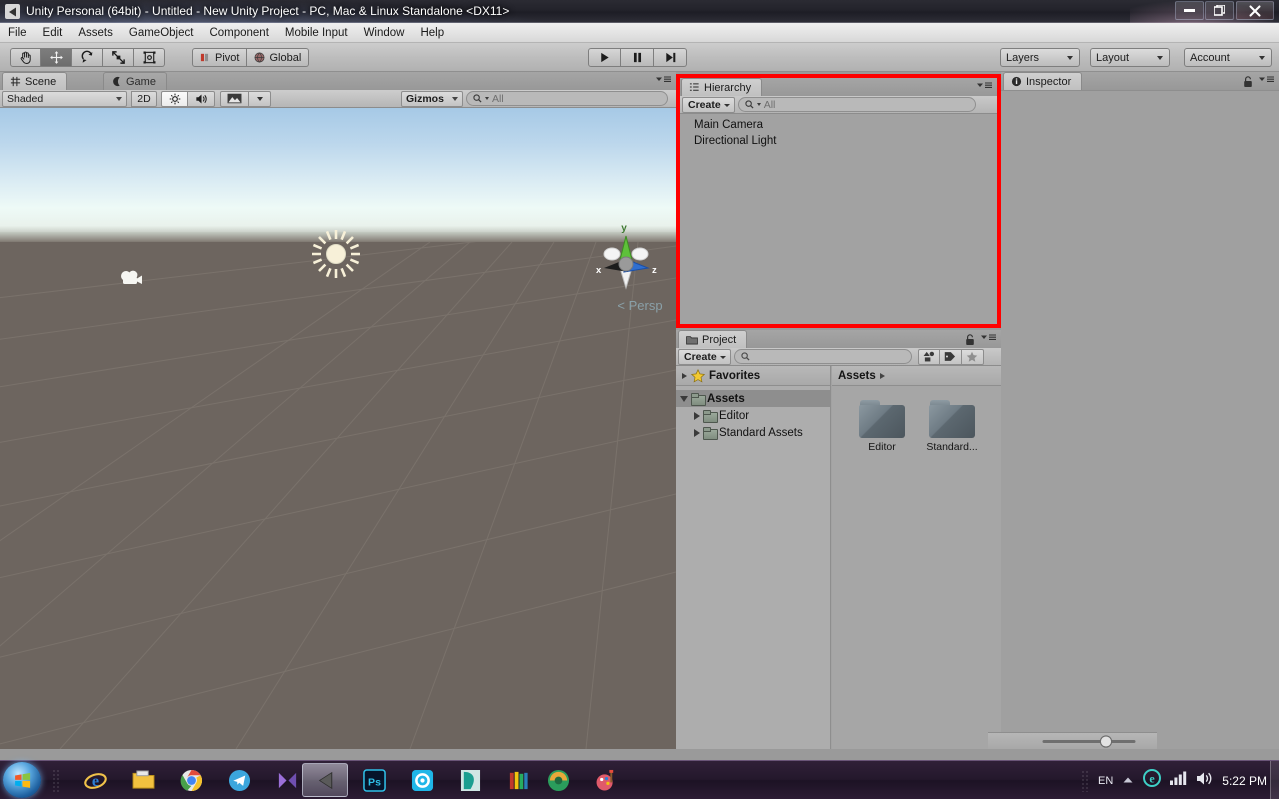  What do you see at coordinates (470, 780) in the screenshot?
I see `app-teal-icon` at bounding box center [470, 780].